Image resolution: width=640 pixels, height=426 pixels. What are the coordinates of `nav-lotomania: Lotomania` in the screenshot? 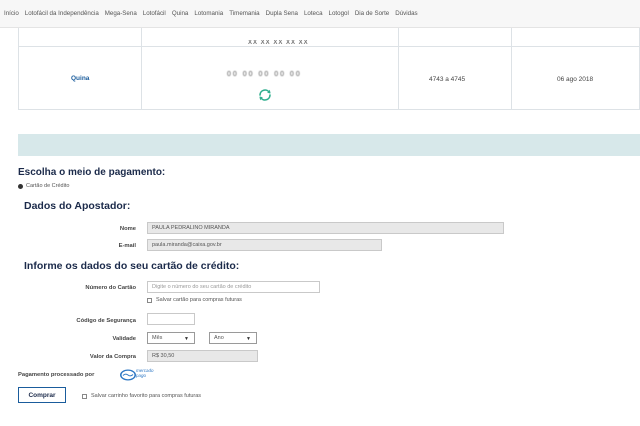 It's located at (208, 13).